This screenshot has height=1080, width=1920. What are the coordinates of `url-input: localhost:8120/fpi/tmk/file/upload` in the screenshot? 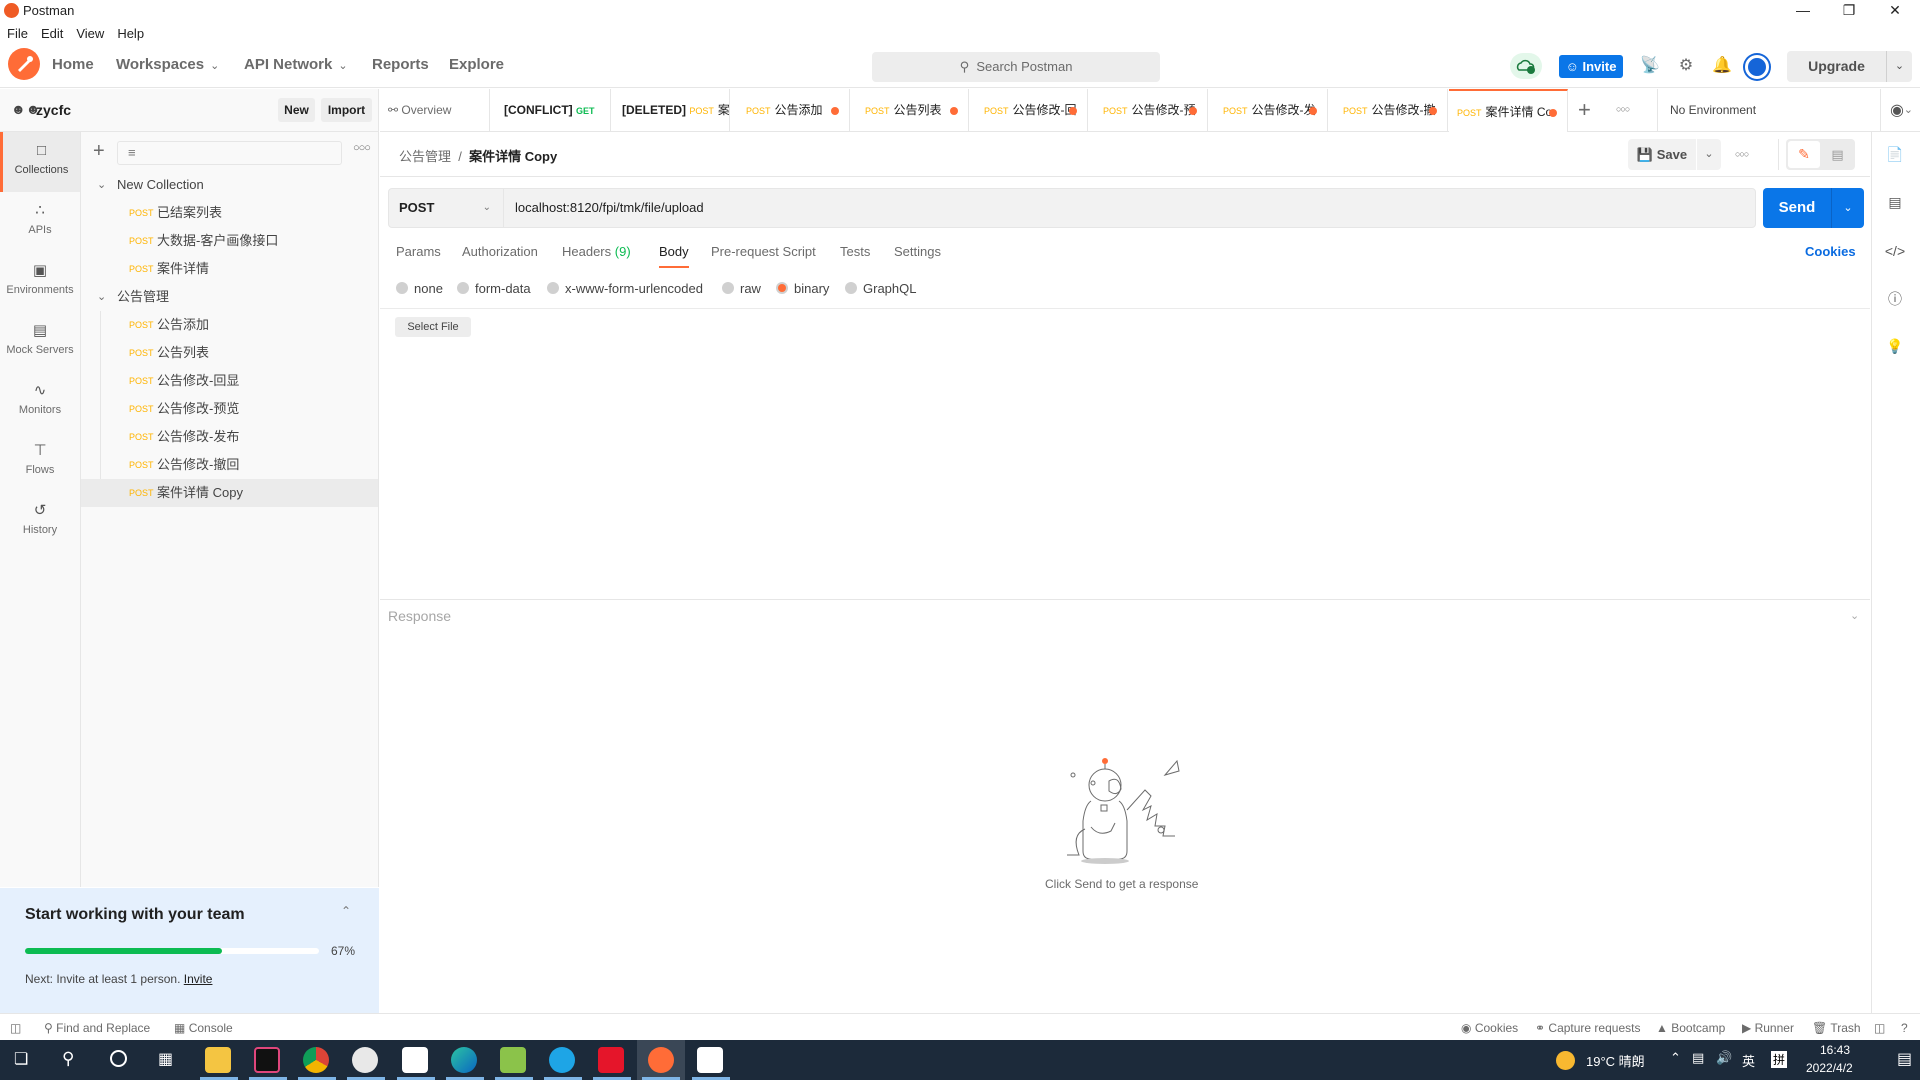 It's located at (609, 208).